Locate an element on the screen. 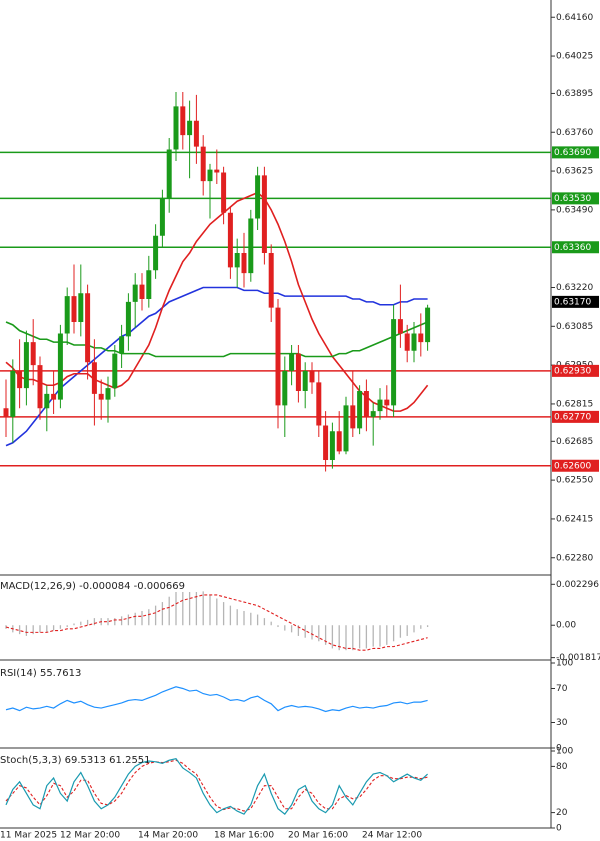 Image resolution: width=600 pixels, height=841 pixels. time-axis-label: 18 Mar 16:00 is located at coordinates (244, 836).